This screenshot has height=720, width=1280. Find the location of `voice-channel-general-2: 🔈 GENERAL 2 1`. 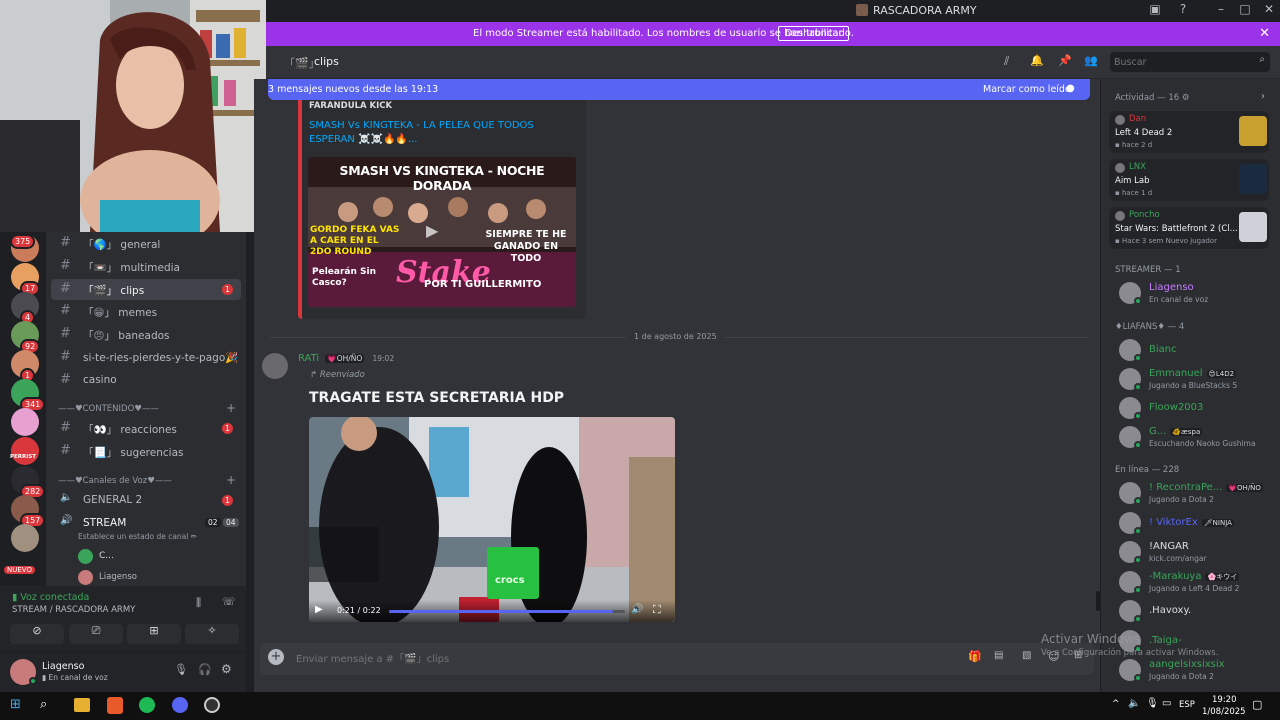

voice-channel-general-2: 🔈 GENERAL 2 1 is located at coordinates (146, 500).